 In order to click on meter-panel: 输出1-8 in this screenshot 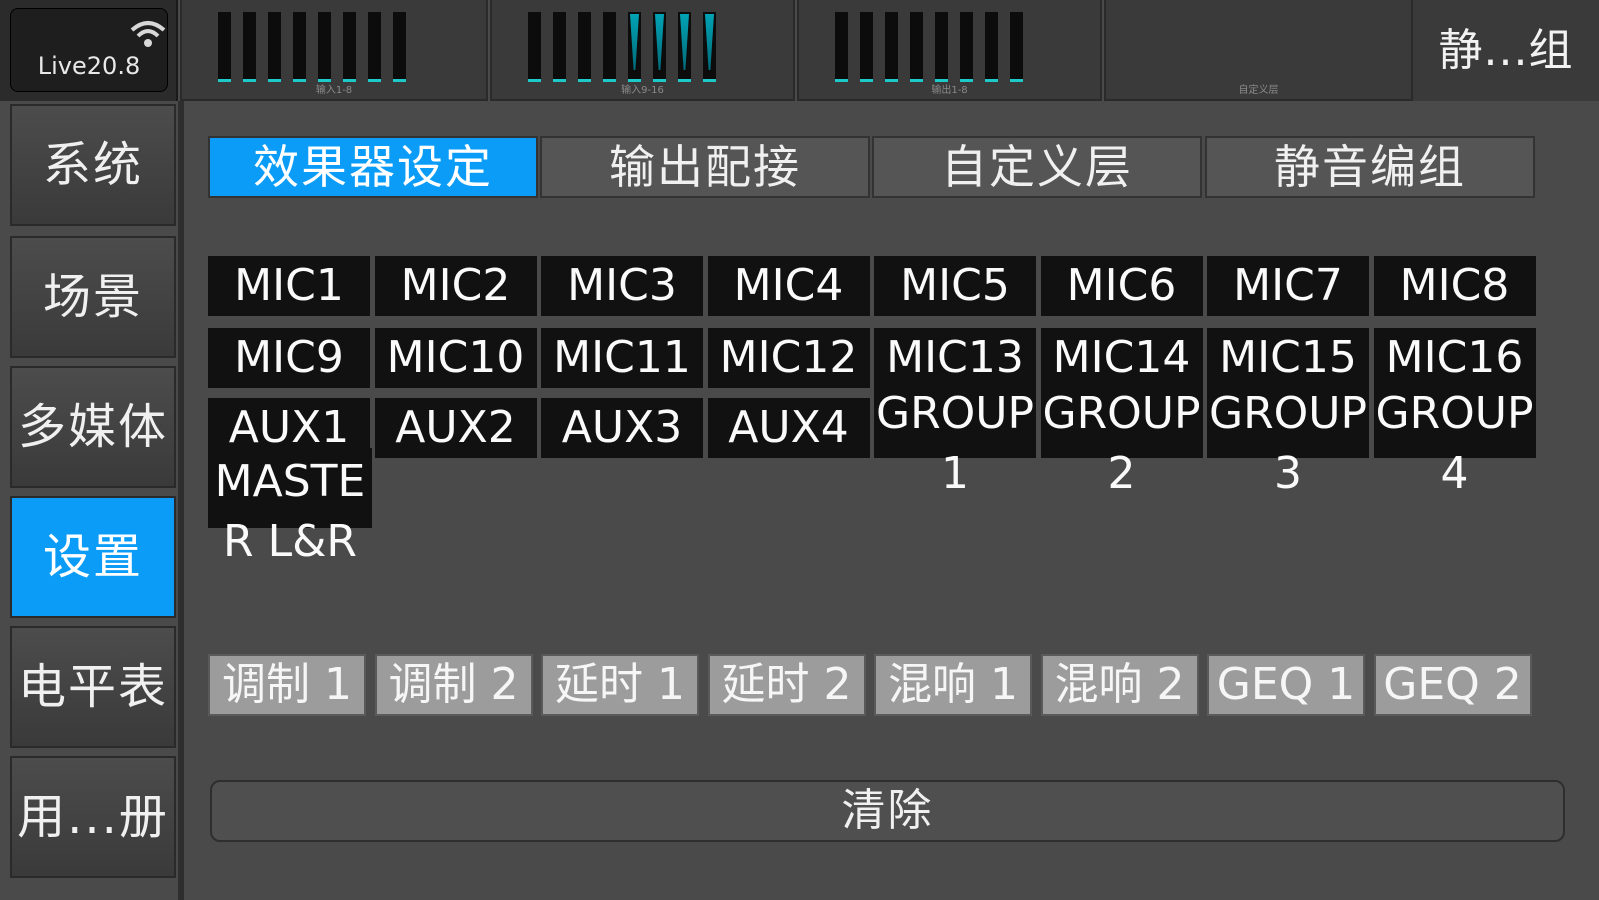, I will do `click(949, 50)`.